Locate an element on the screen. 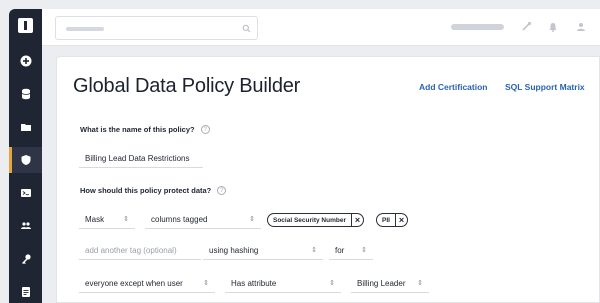 This screenshot has width=600, height=303. policy-name-question: What is the name of this policy? is located at coordinates (137, 129).